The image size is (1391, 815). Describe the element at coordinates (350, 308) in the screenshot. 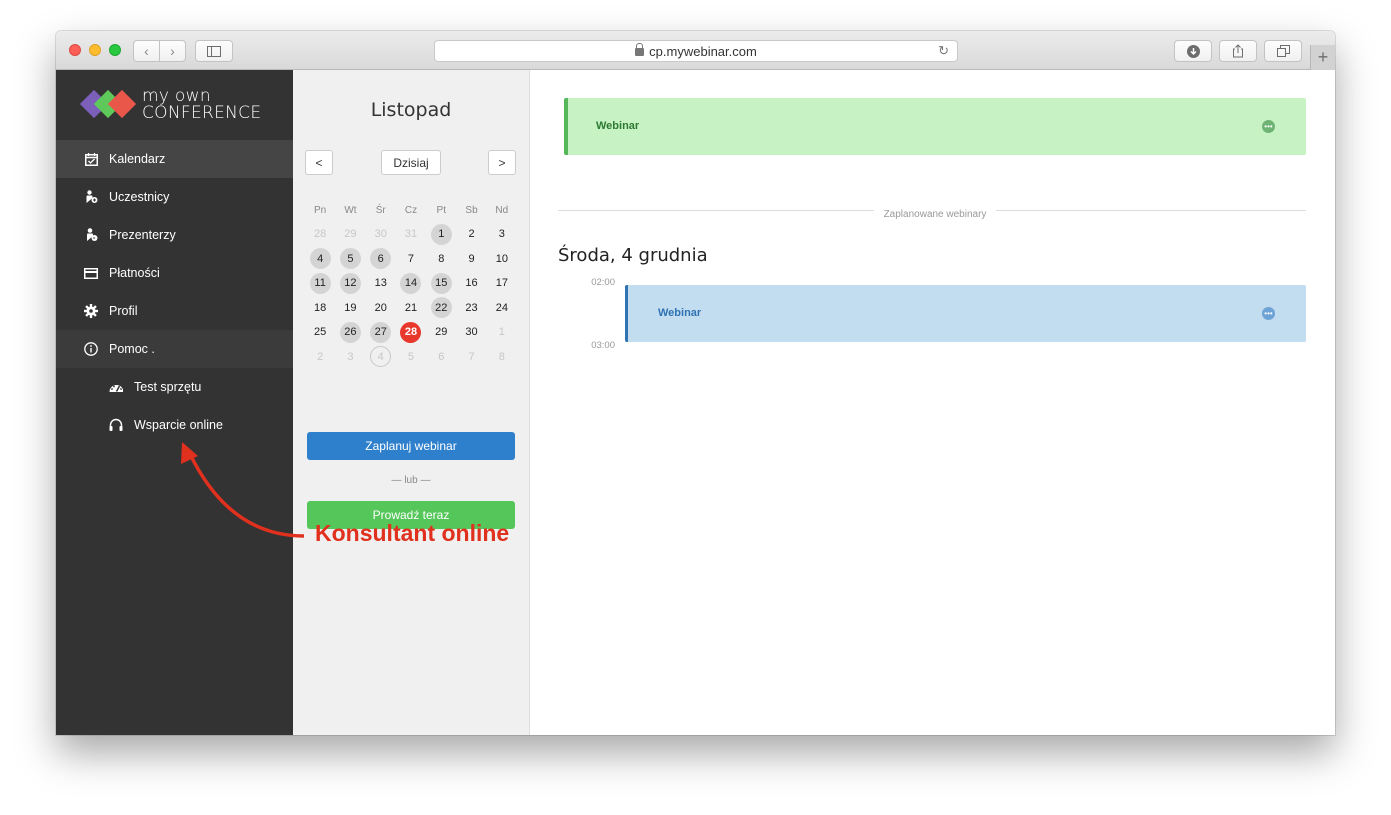

I see `calendar-day: 19` at that location.